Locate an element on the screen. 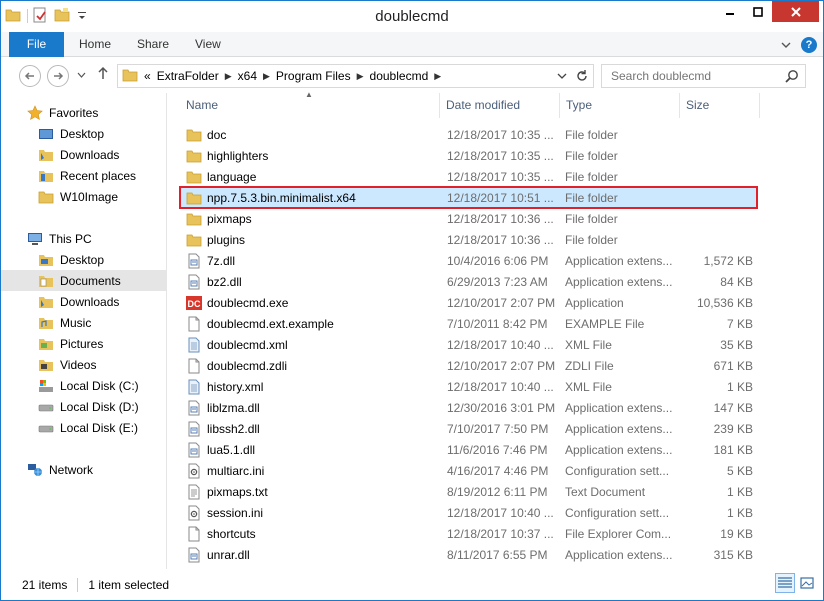 This screenshot has height=601, width=824. search-box is located at coordinates (703, 76).